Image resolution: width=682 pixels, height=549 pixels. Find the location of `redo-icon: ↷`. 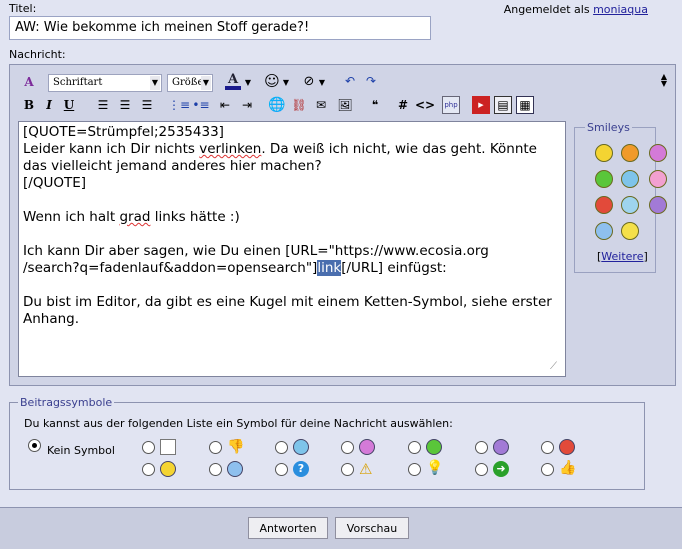

redo-icon: ↷ is located at coordinates (371, 81).